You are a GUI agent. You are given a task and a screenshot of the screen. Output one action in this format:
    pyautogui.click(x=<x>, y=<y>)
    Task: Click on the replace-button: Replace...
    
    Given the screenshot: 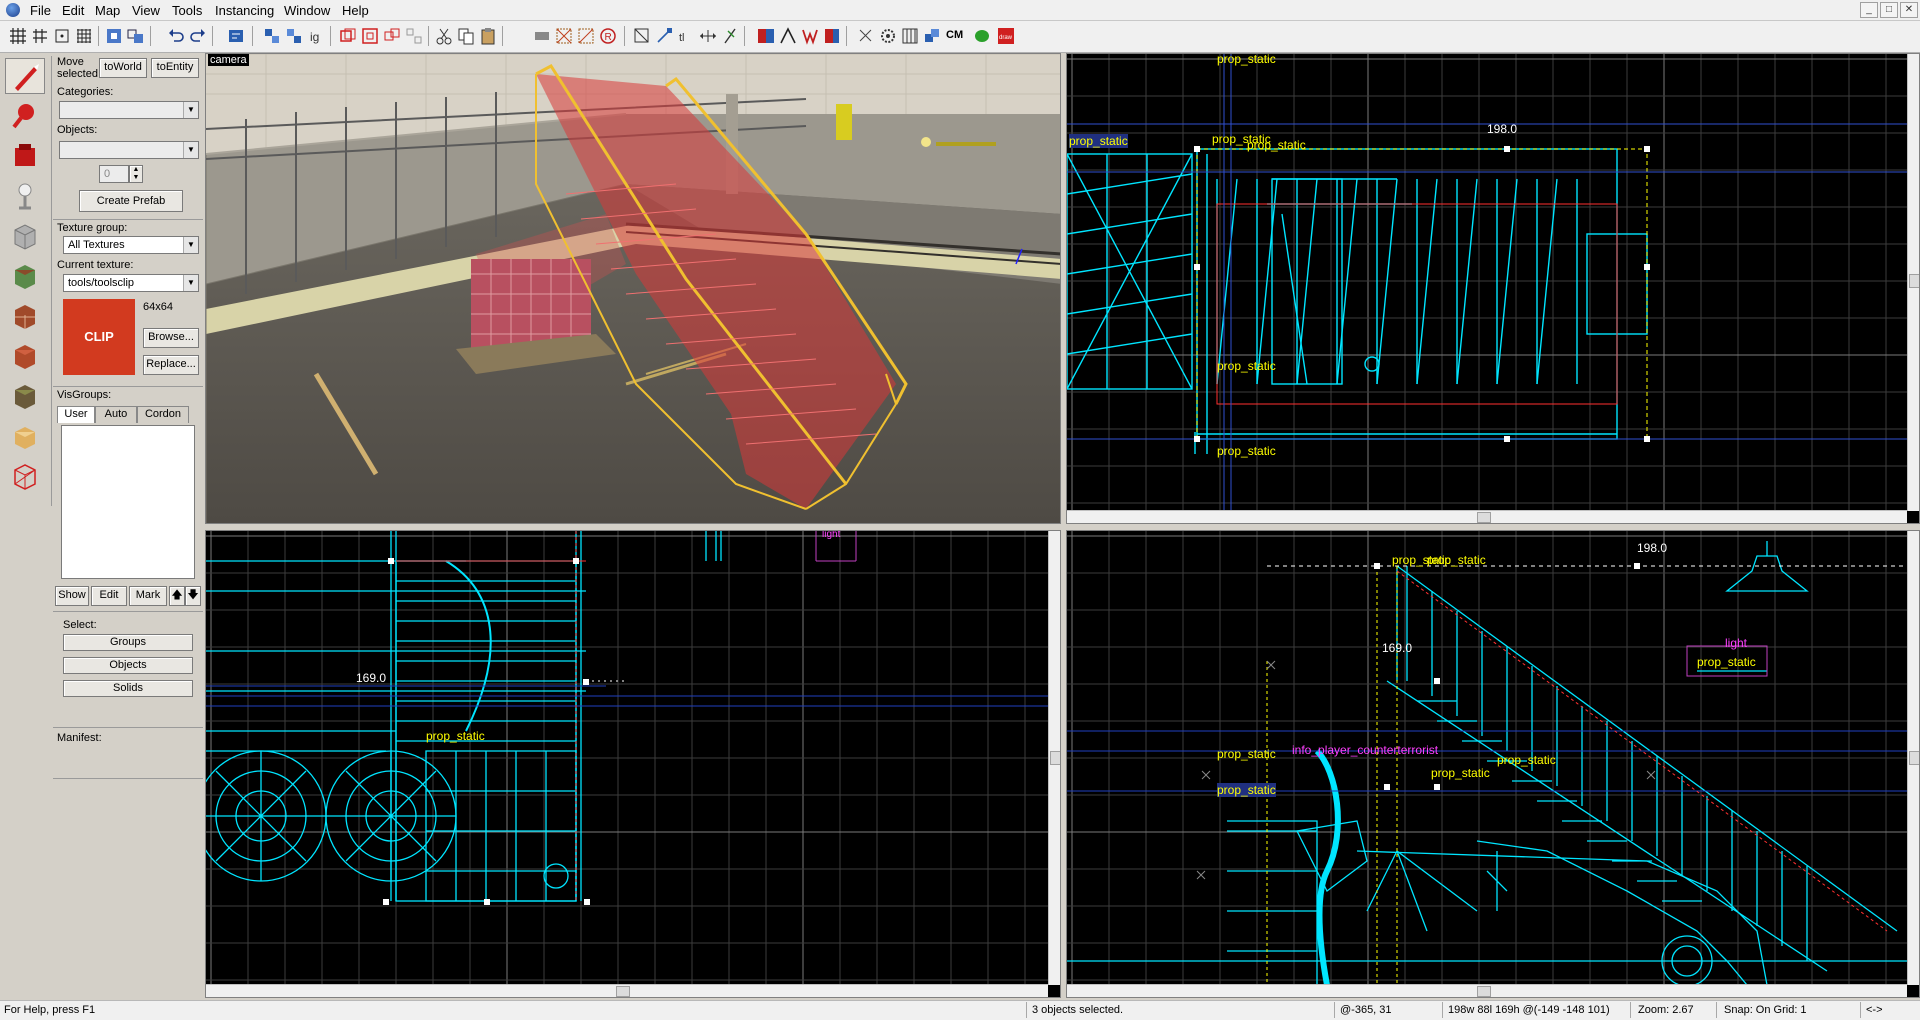 What is the action you would take?
    pyautogui.click(x=171, y=365)
    